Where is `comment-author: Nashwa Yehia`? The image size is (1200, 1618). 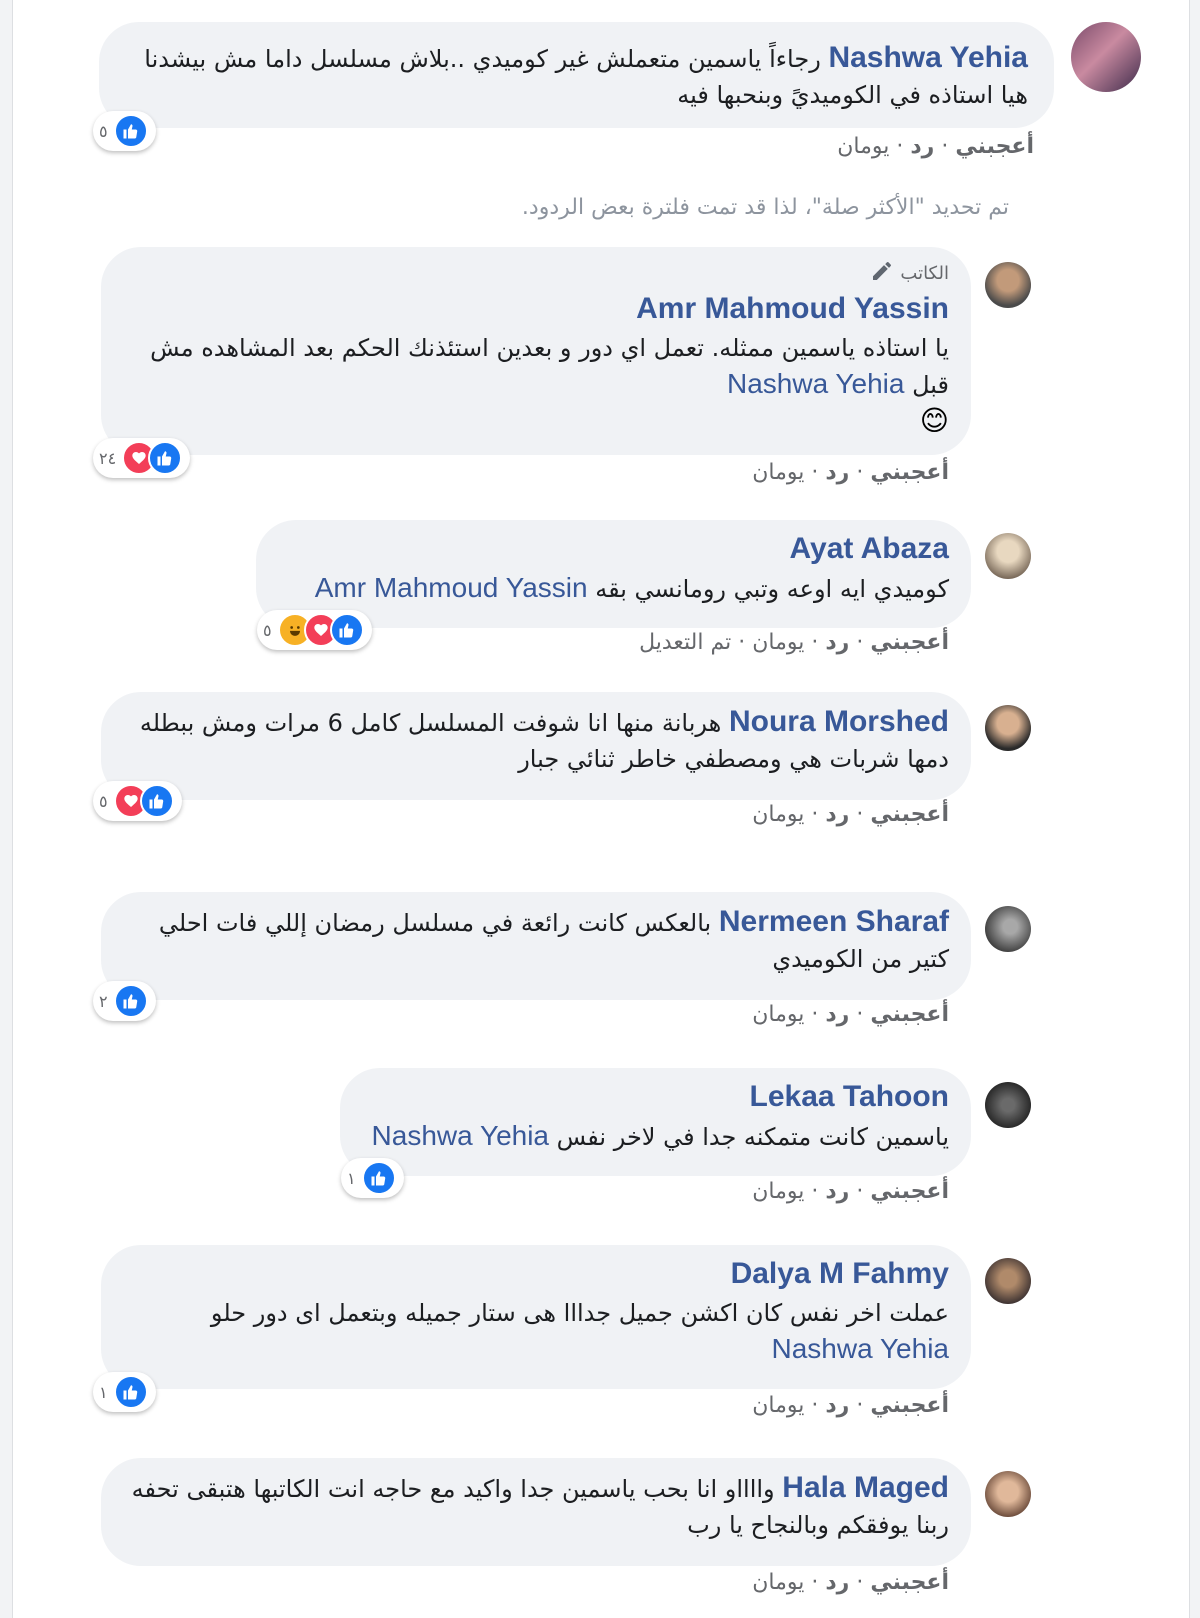
comment-author: Nashwa Yehia is located at coordinates (928, 57).